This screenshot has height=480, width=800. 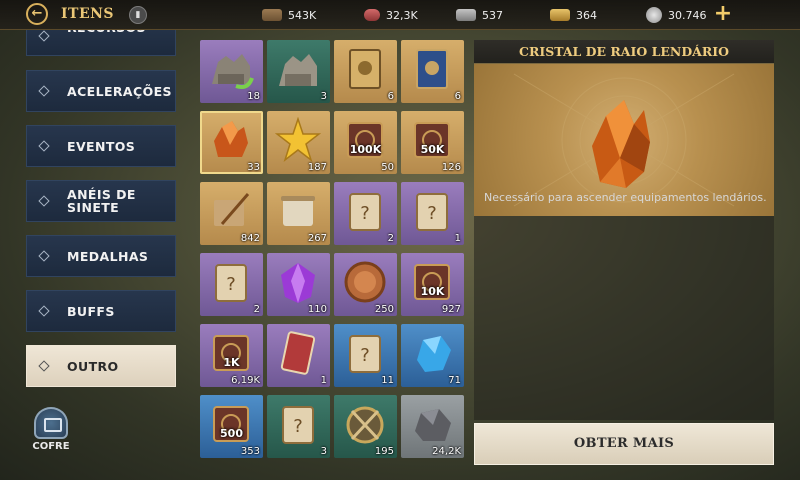 I want to click on item-slot: 195, so click(x=365, y=426).